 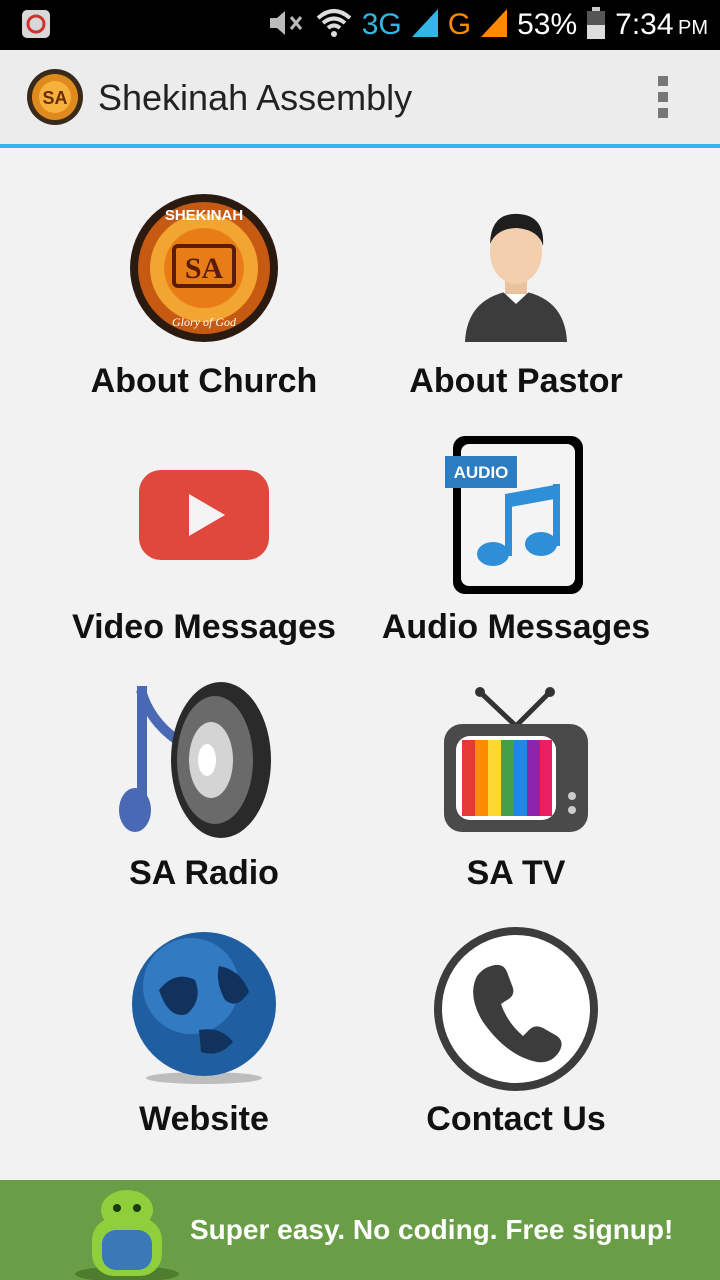 I want to click on sa-tv-button: SA TV, so click(x=516, y=798).